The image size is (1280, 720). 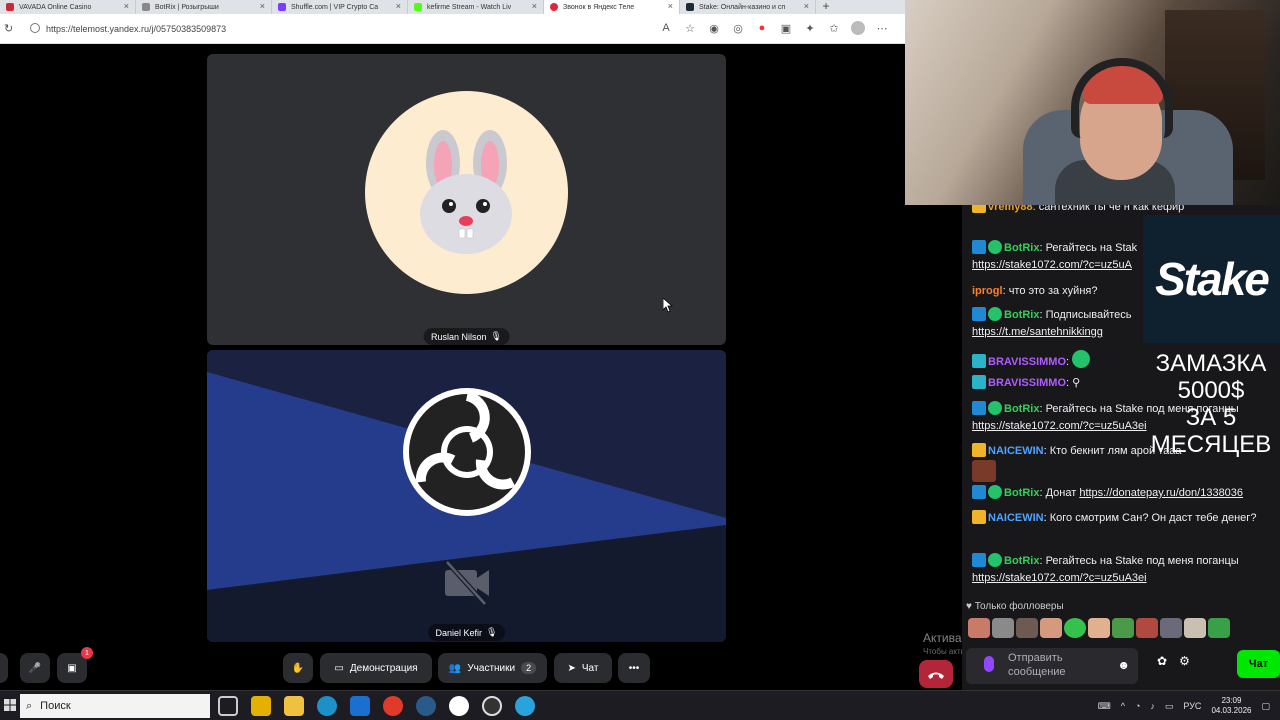 I want to click on yandex-browser-icon, so click(x=459, y=706).